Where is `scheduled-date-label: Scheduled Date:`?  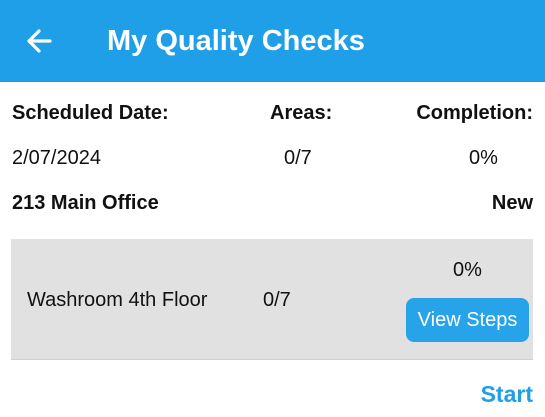
scheduled-date-label: Scheduled Date: is located at coordinates (90, 113).